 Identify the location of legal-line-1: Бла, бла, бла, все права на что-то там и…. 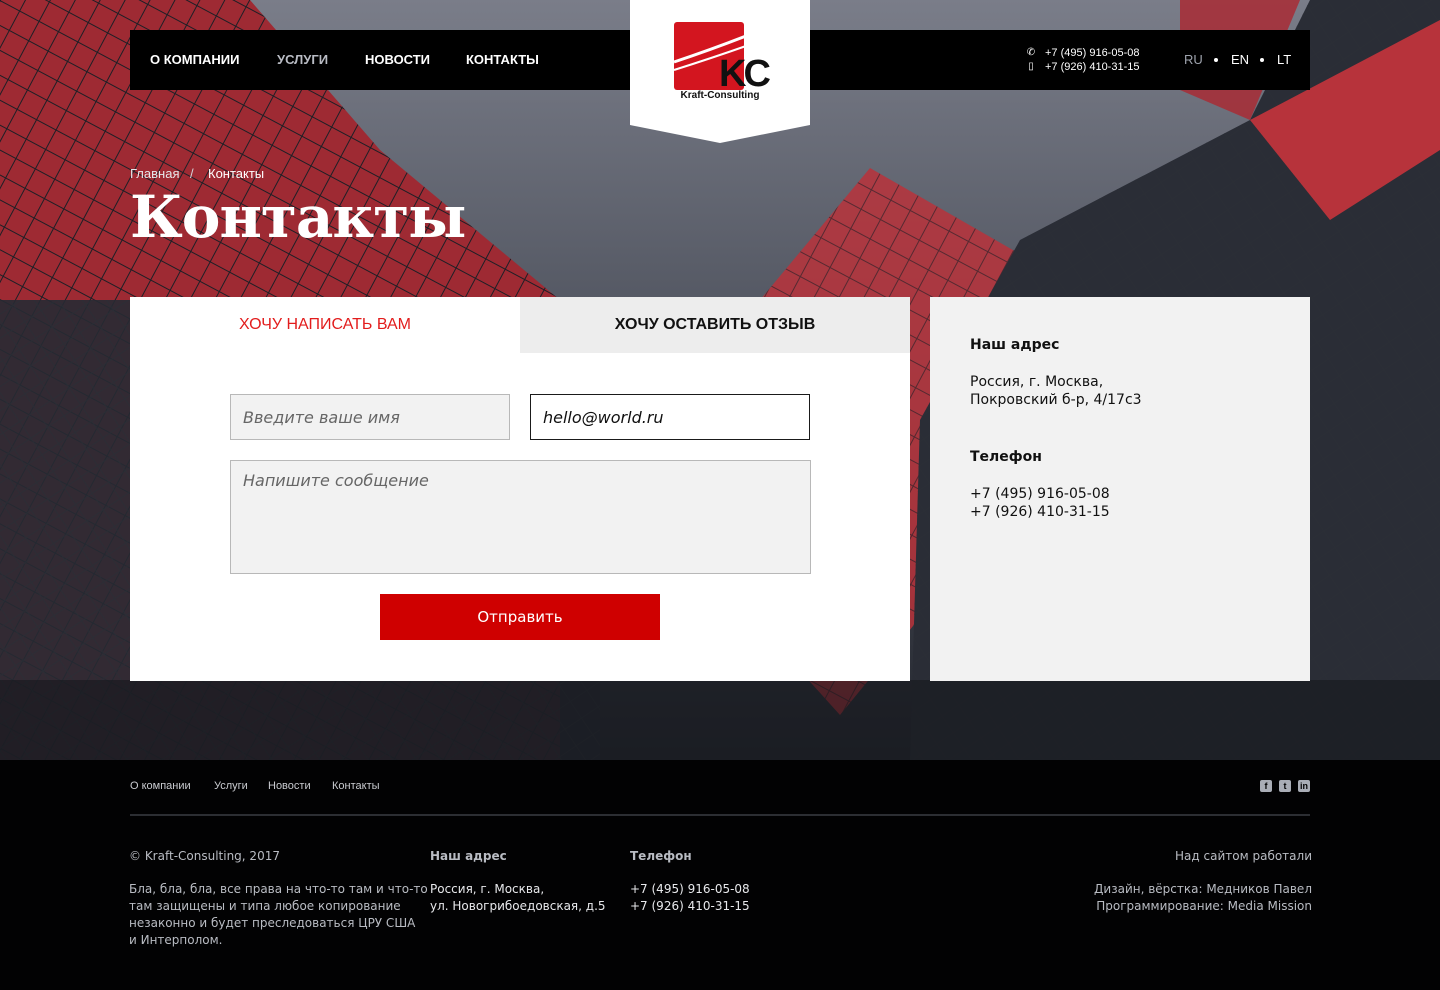
(278, 889).